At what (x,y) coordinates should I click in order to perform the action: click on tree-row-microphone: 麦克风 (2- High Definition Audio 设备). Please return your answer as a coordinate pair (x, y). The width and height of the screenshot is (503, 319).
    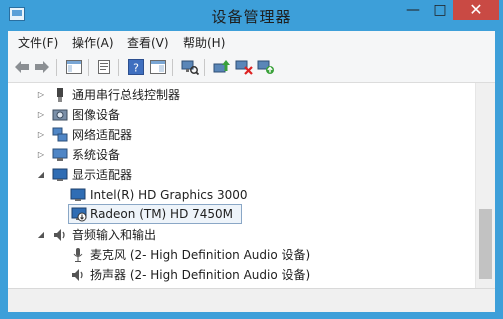
    Looking at the image, I should click on (238, 255).